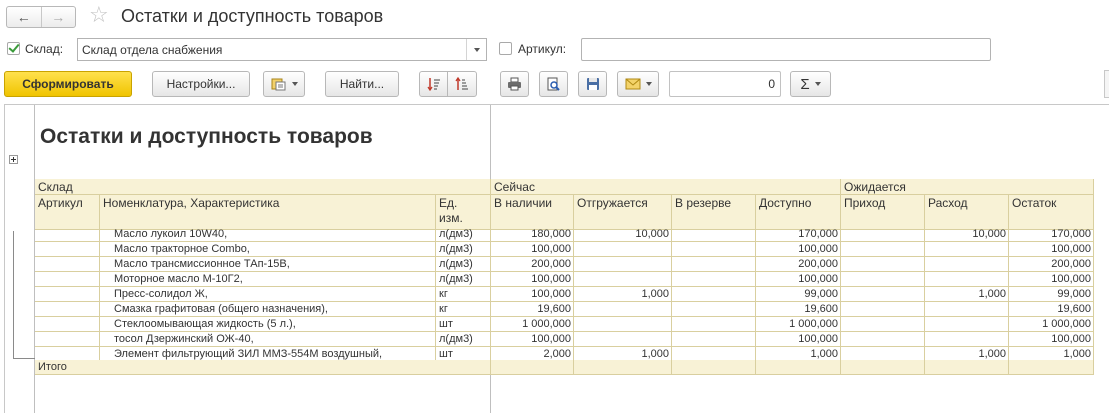  I want to click on email-button, so click(638, 84).